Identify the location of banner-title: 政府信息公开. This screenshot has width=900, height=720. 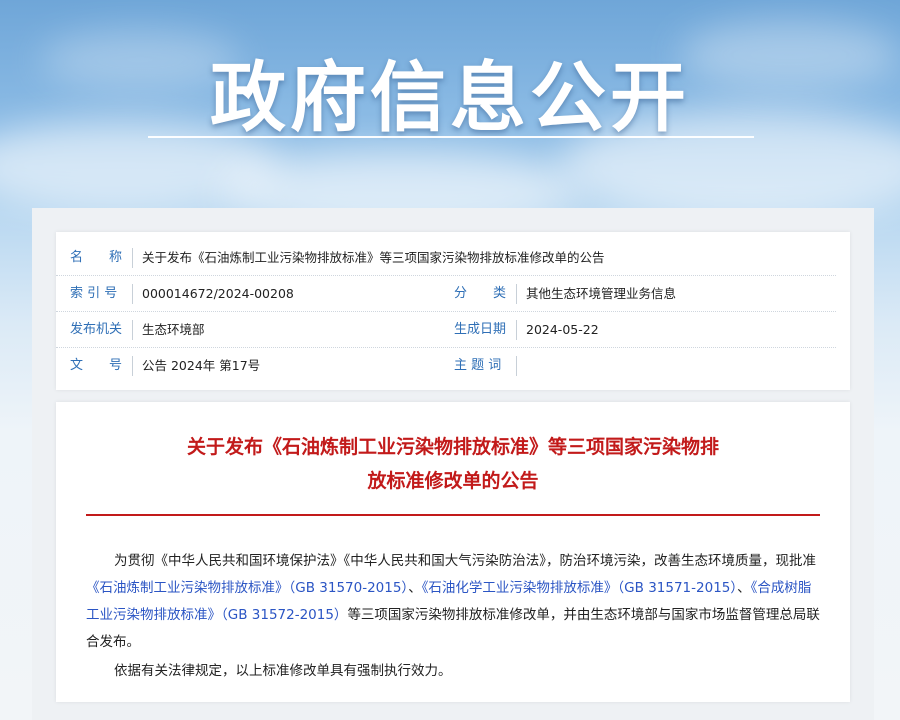
(450, 97).